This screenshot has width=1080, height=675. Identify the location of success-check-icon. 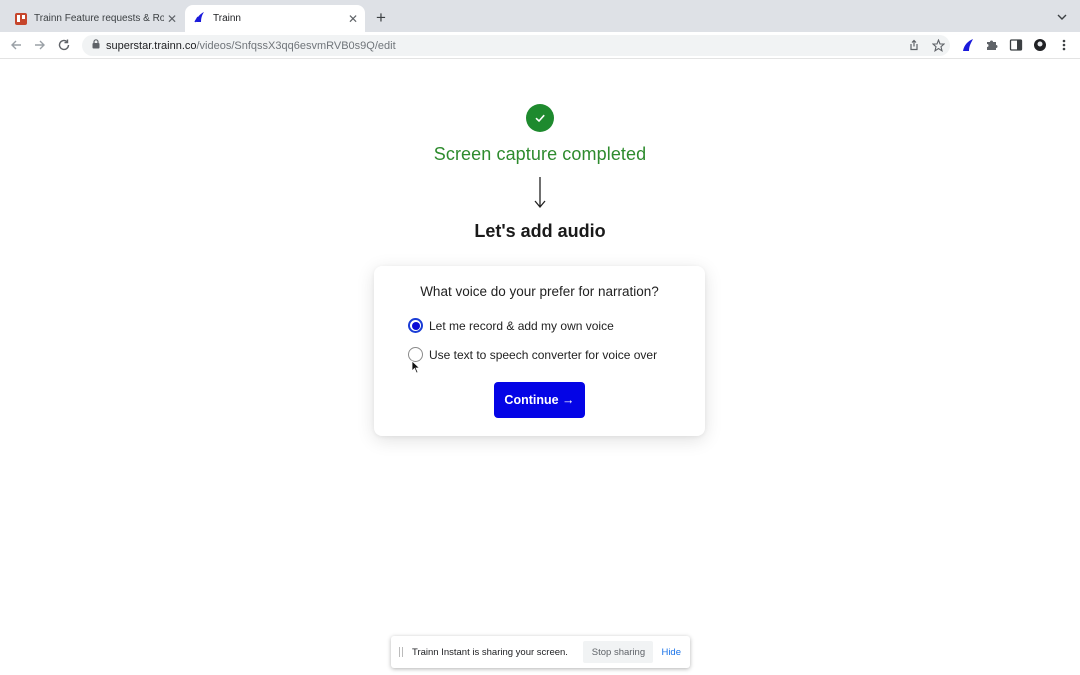
(540, 118).